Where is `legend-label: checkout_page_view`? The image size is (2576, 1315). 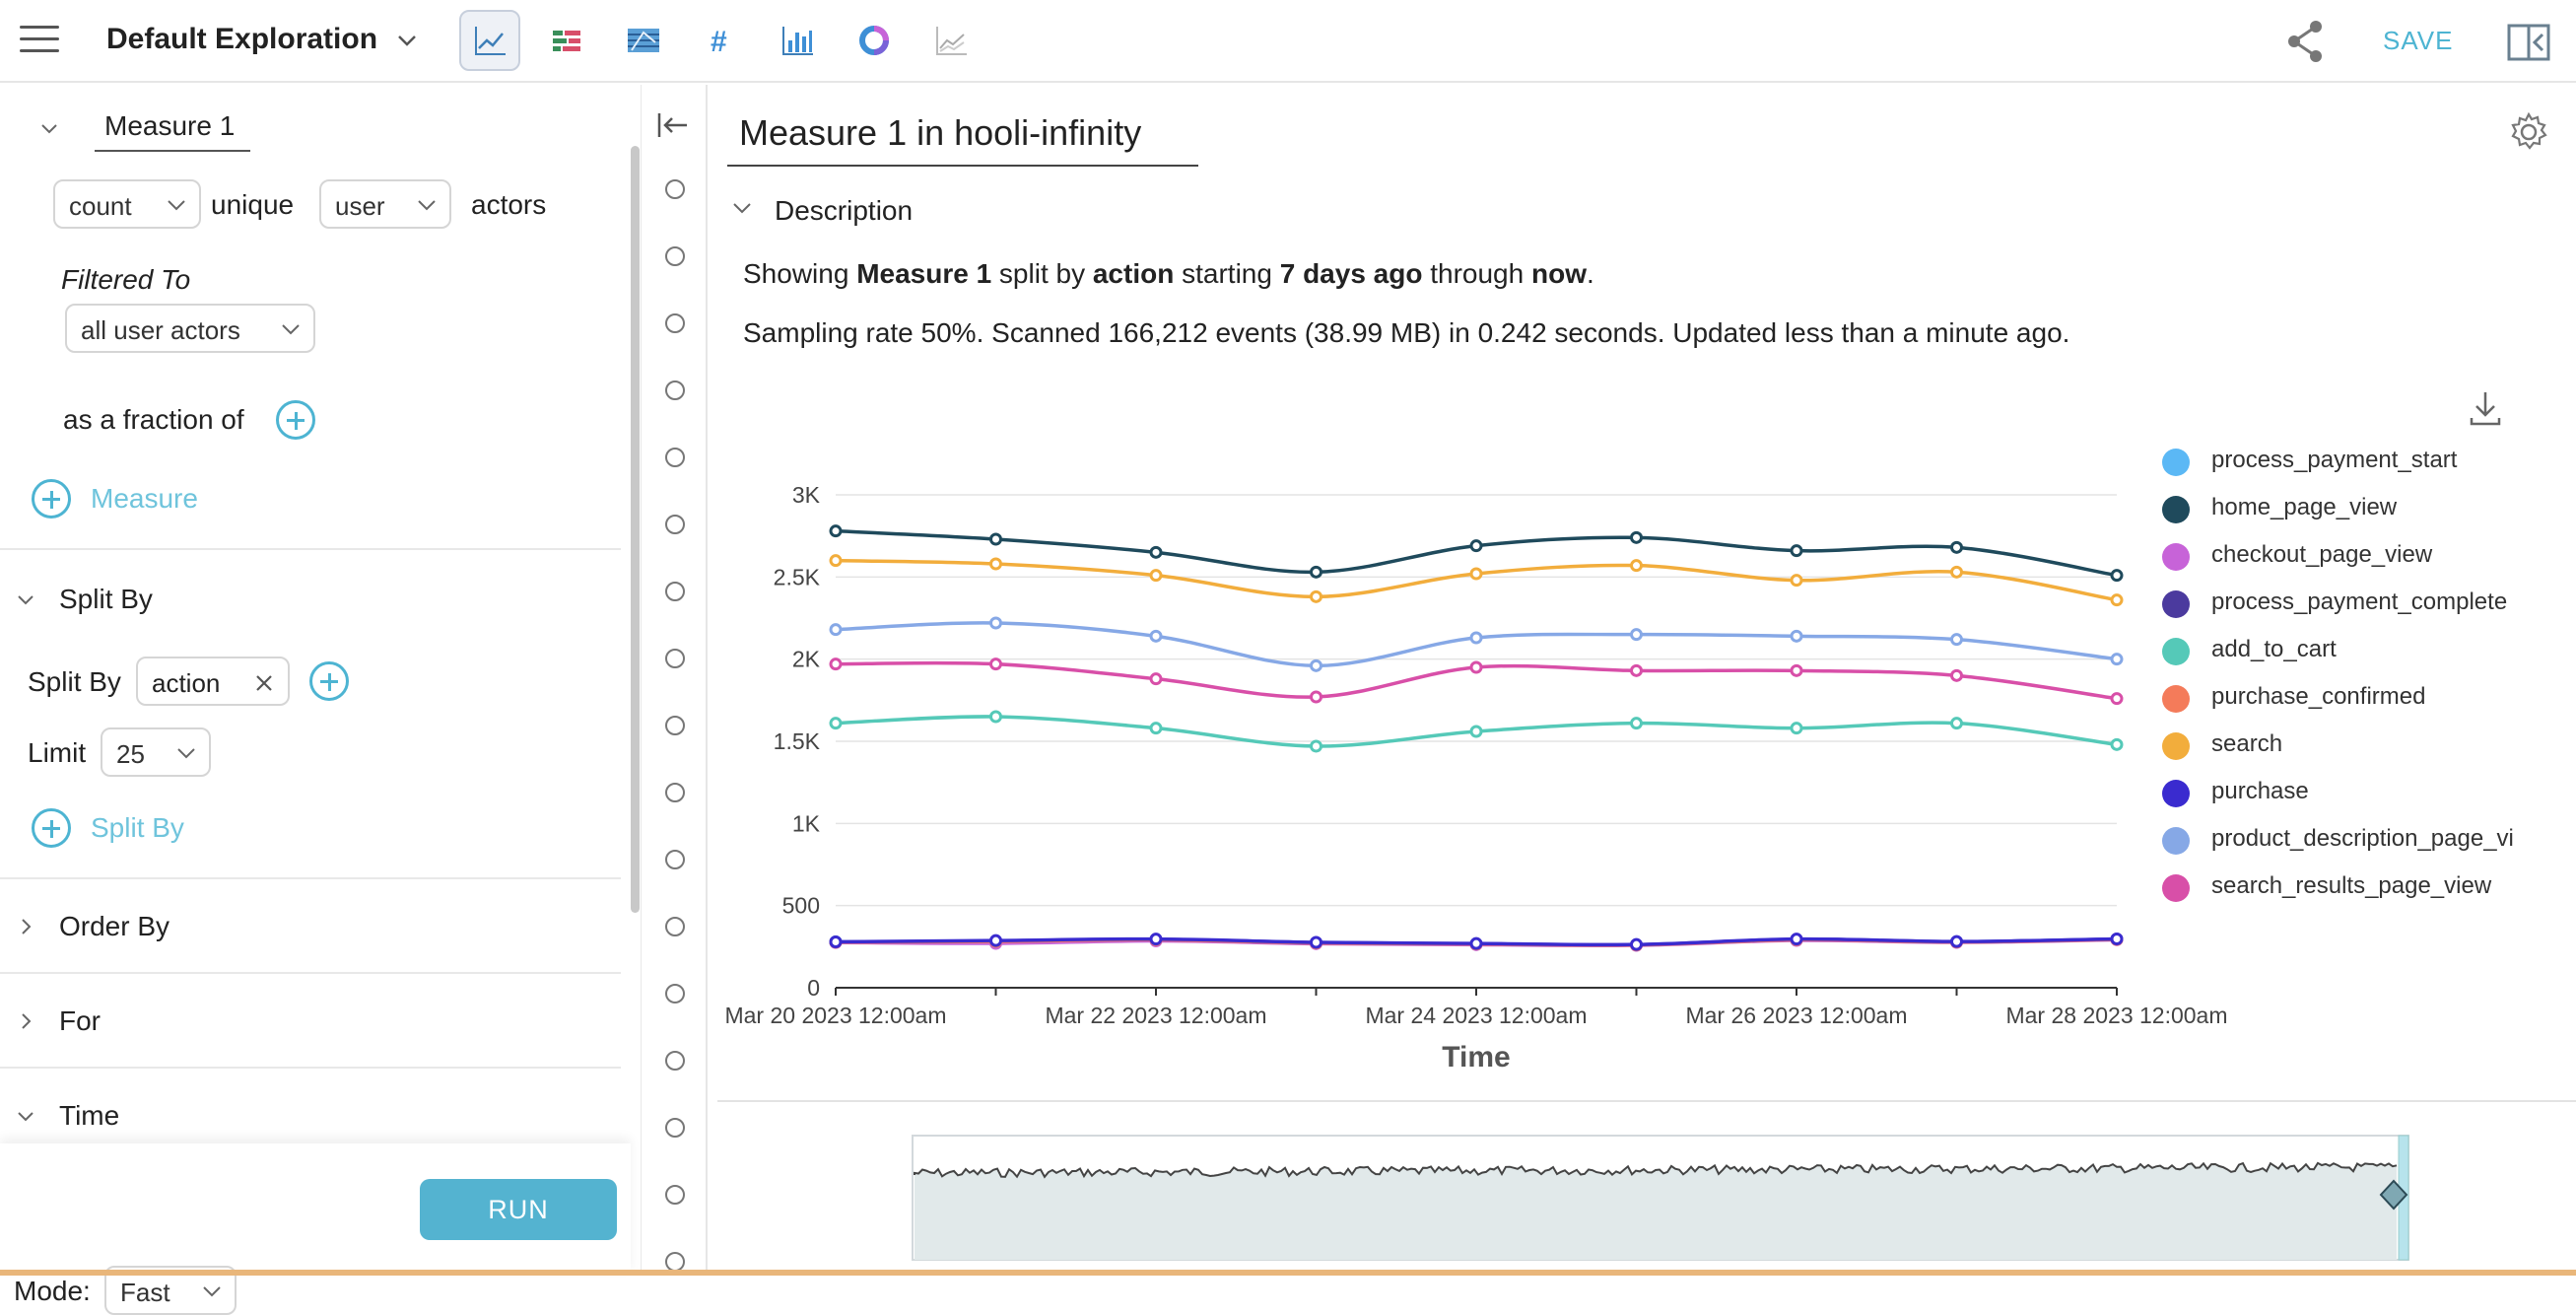 legend-label: checkout_page_view is located at coordinates (2322, 554).